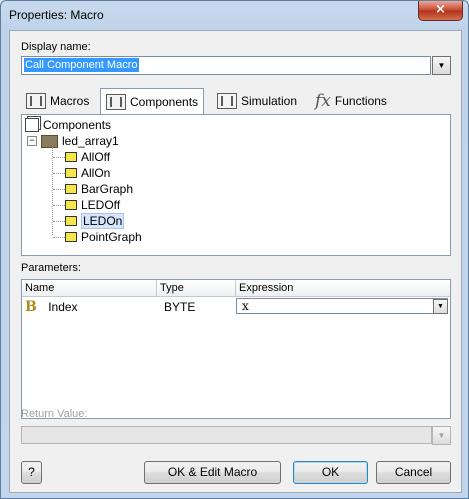 This screenshot has height=499, width=469. I want to click on tree-item-label: BarGraph, so click(107, 189).